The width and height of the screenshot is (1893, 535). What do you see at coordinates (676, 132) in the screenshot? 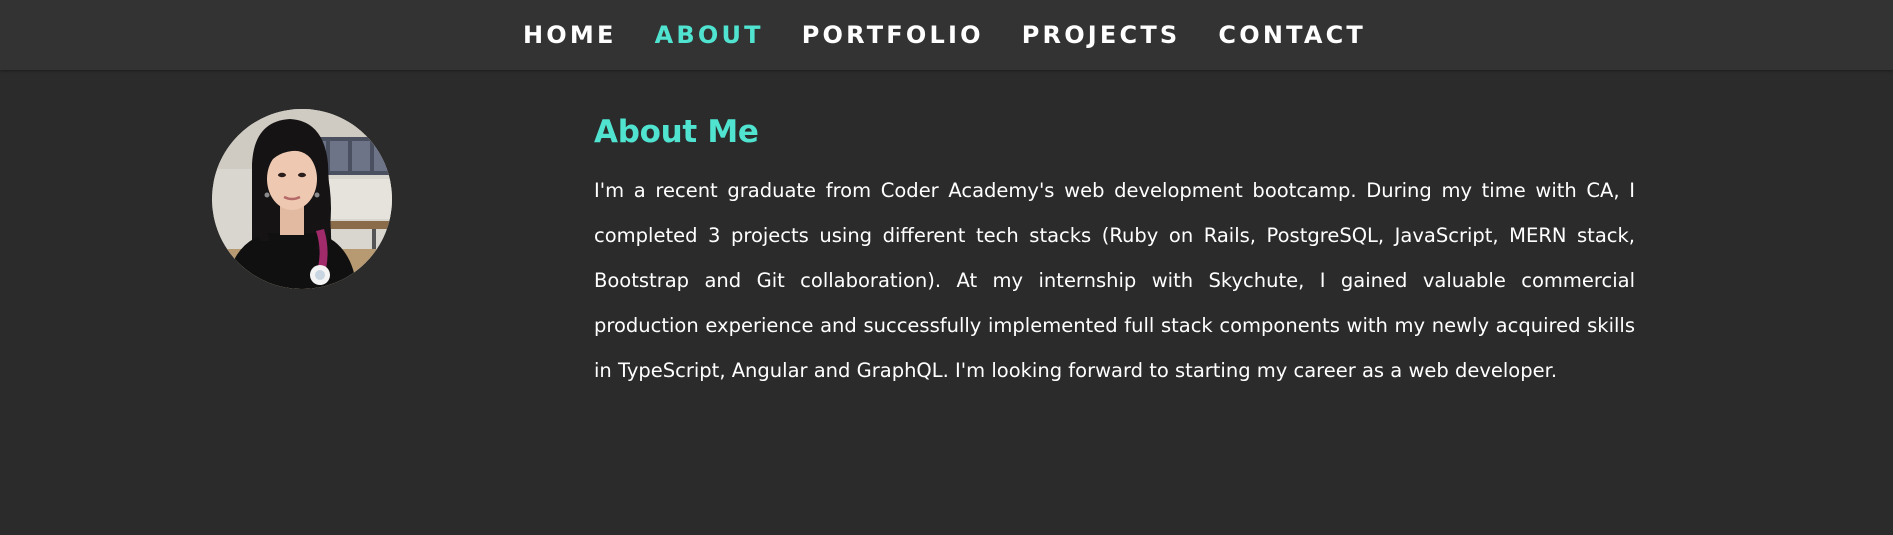
I see `about-title: About Me` at bounding box center [676, 132].